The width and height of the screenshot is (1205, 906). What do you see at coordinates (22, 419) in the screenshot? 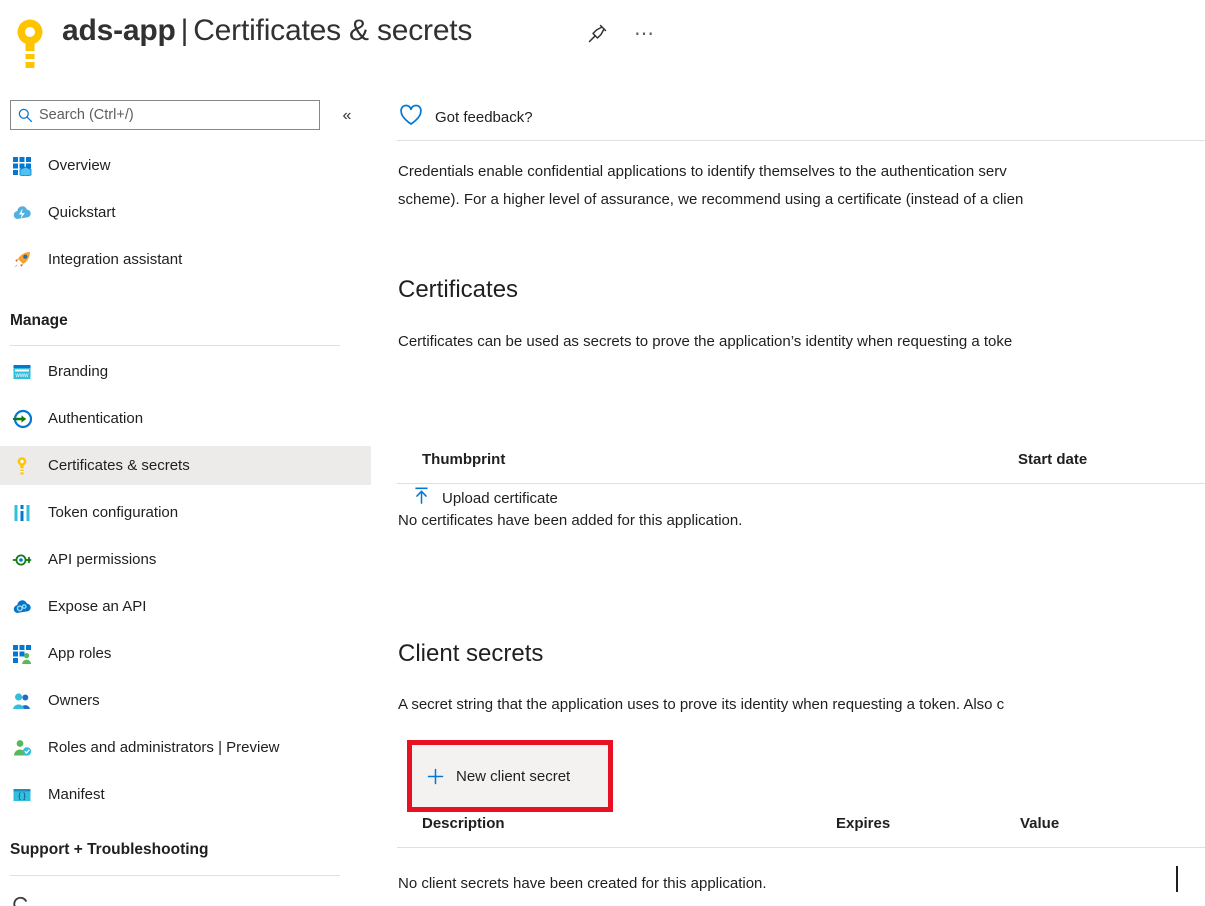
I see `arrow-into-circle-icon` at bounding box center [22, 419].